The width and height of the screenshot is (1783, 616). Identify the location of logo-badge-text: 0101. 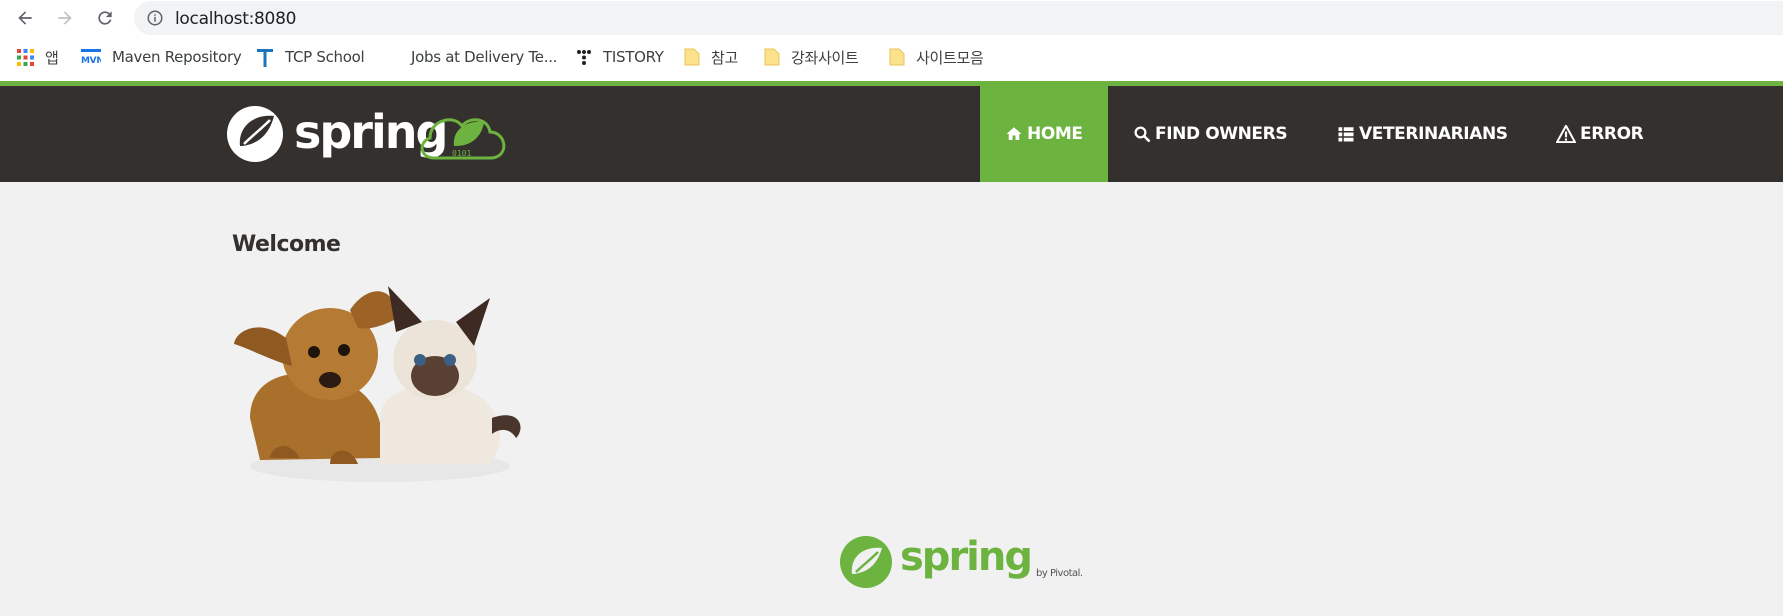
(461, 153).